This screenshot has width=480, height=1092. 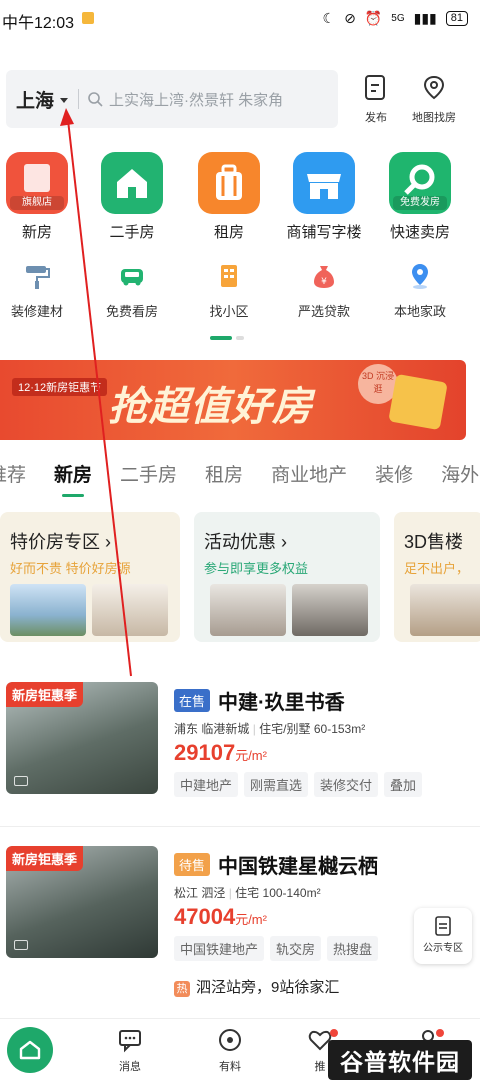 I want to click on tile-free-viewing: 免费看房, so click(x=132, y=289).